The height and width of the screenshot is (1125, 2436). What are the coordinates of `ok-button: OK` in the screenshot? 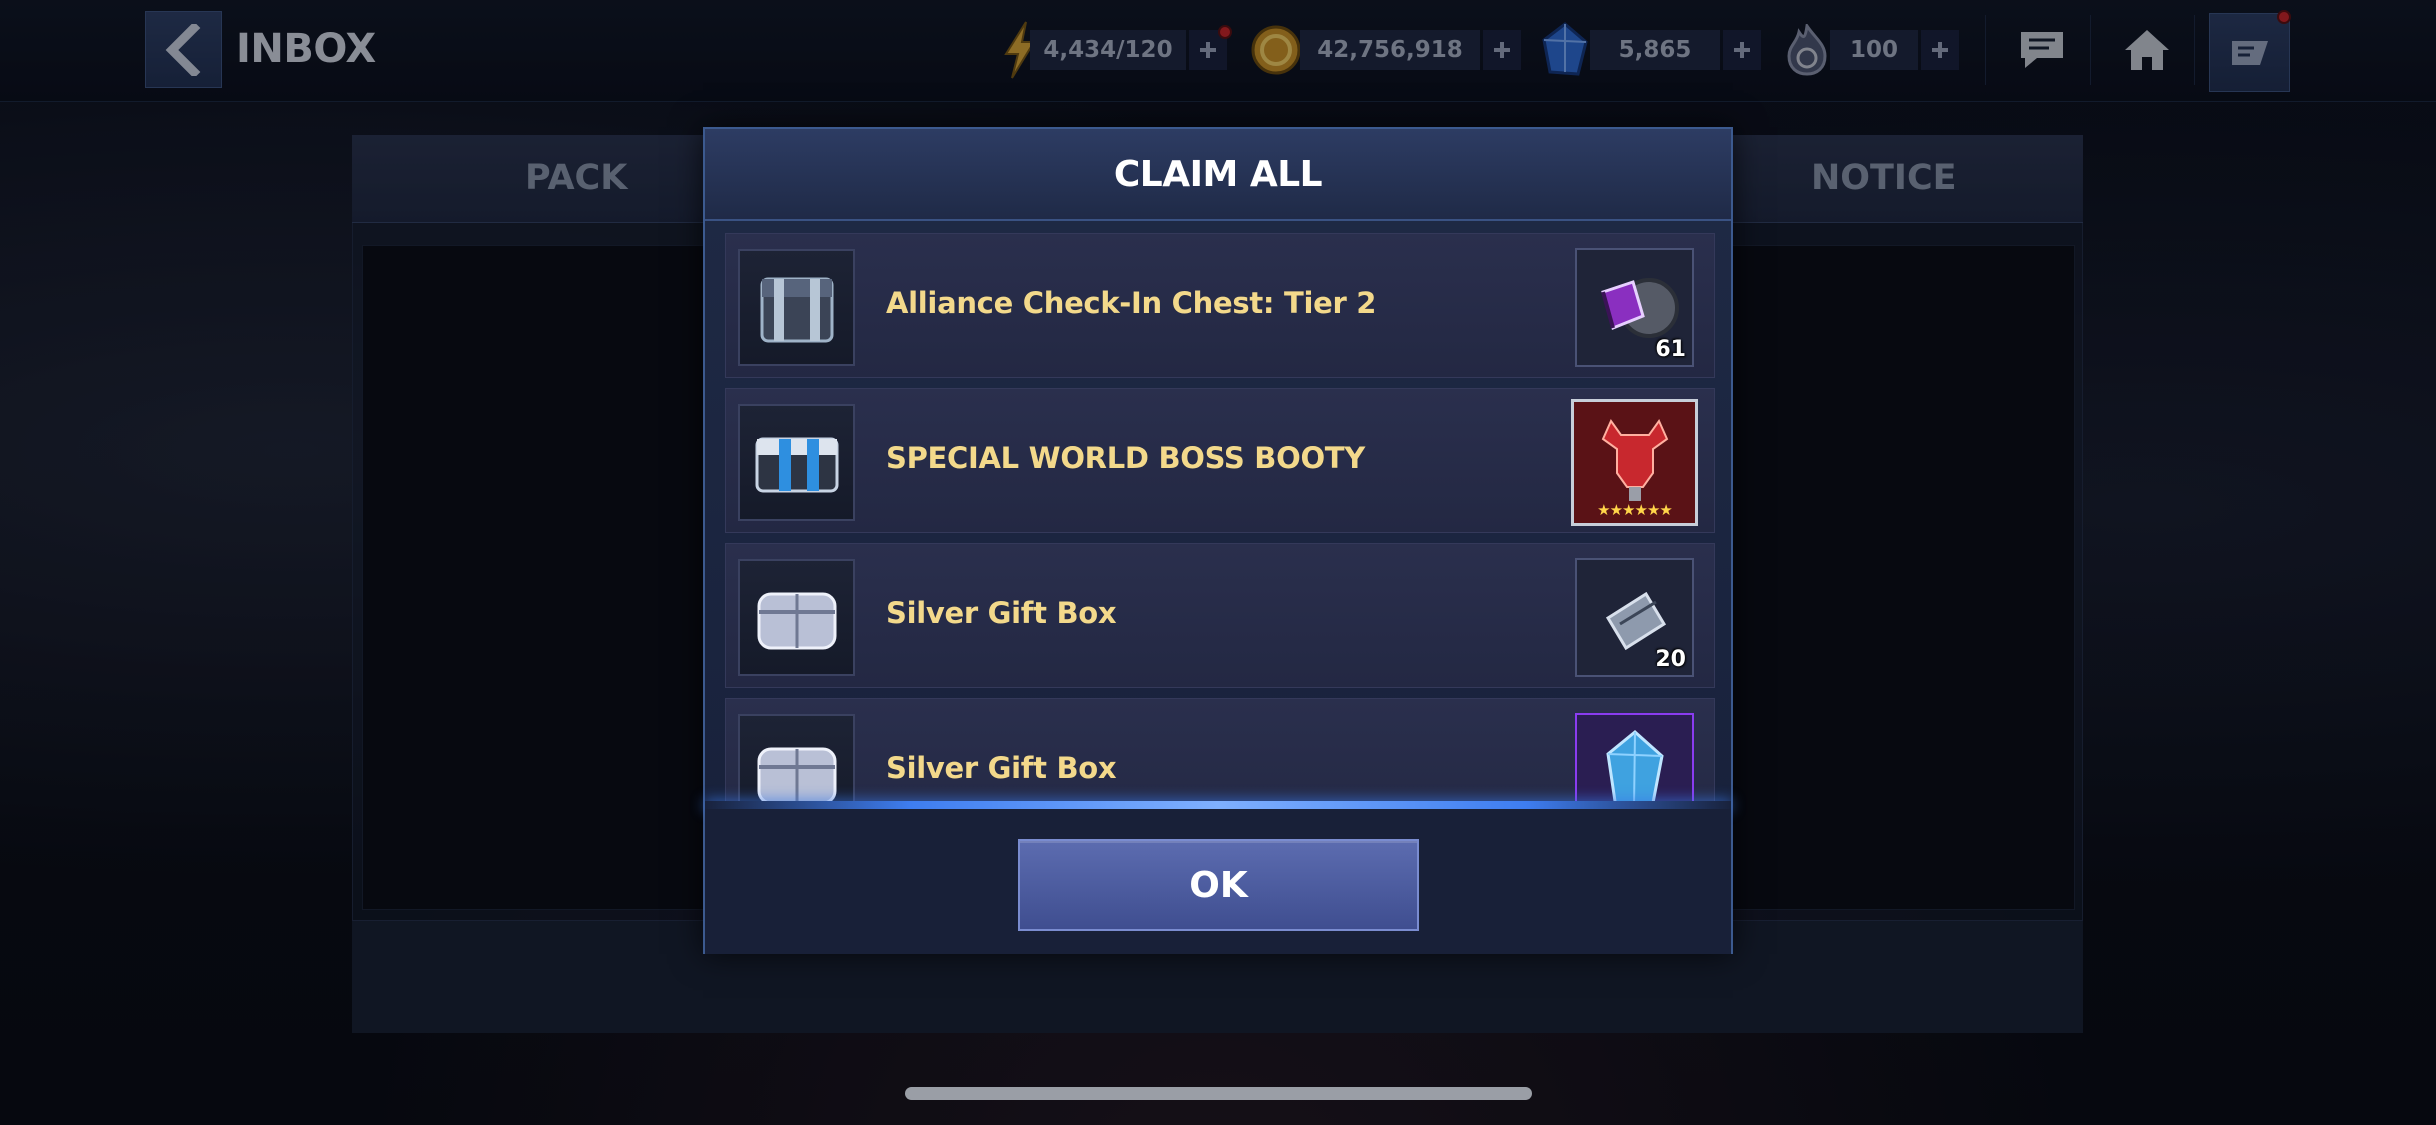 It's located at (1218, 885).